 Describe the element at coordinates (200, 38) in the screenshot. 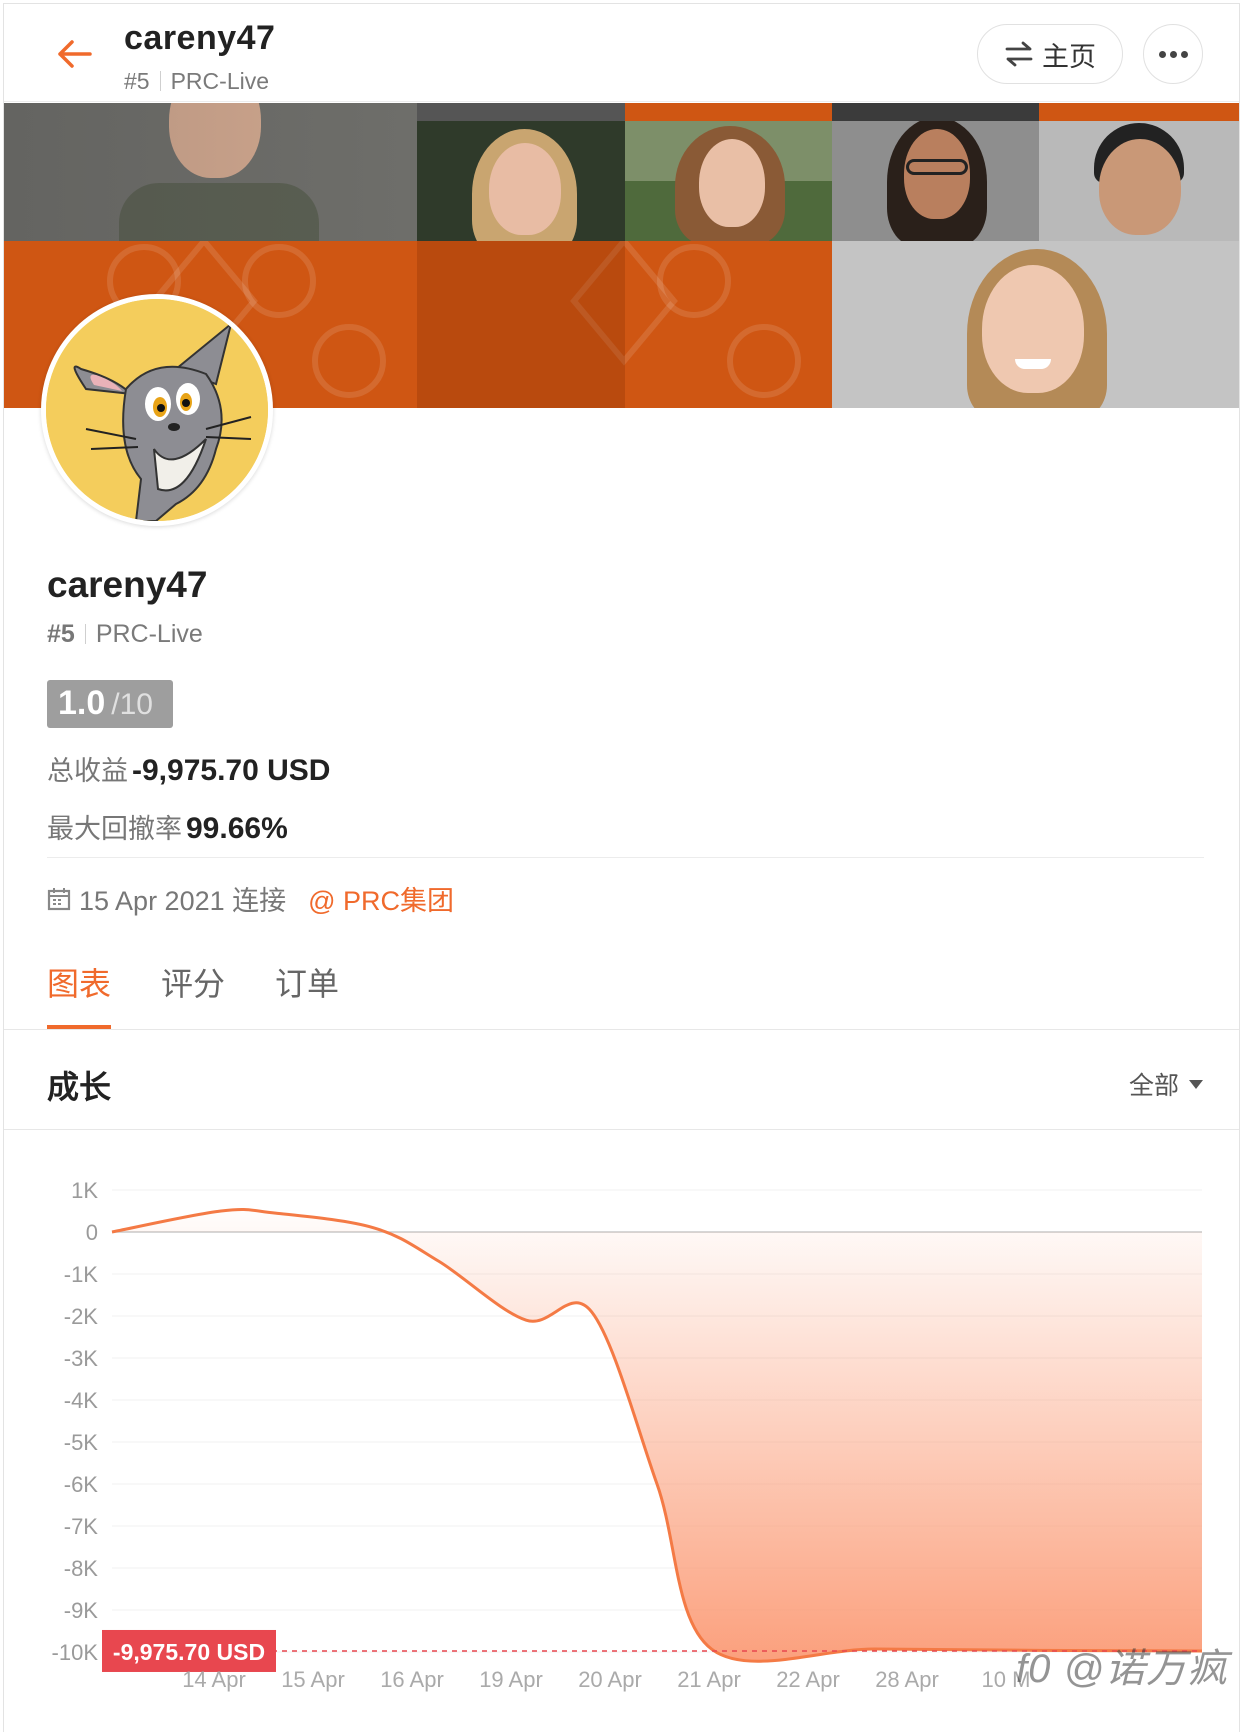

I see `header-title: careny47` at that location.